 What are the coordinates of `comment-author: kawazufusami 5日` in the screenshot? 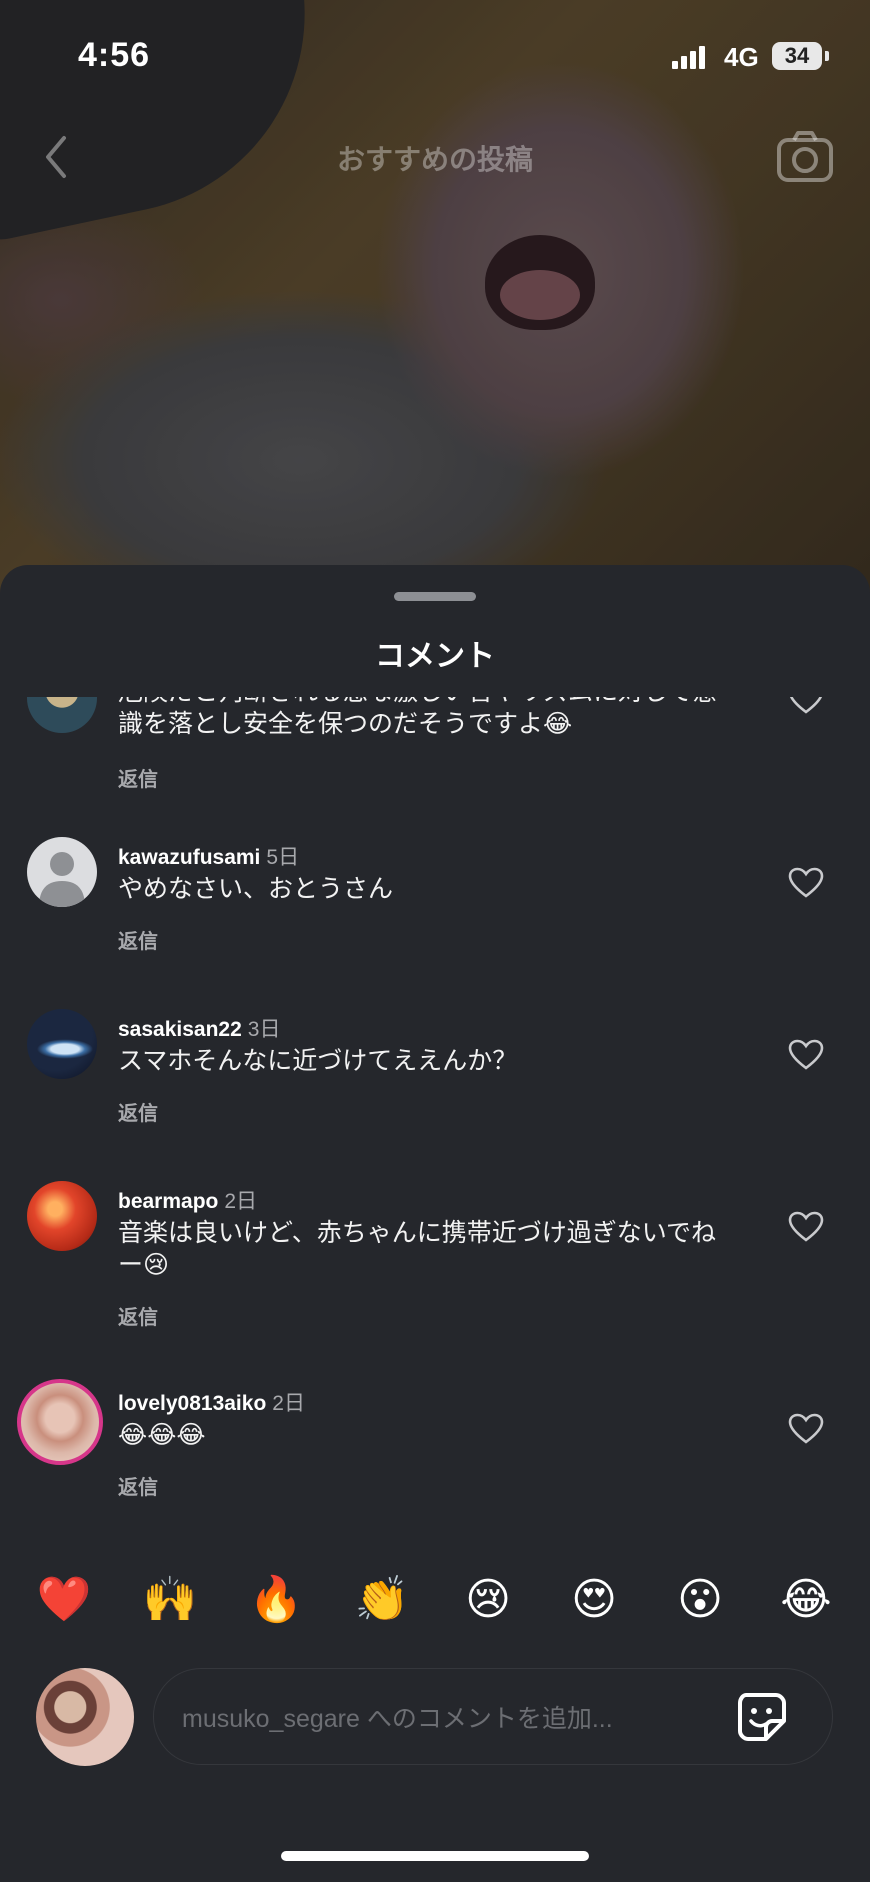 It's located at (208, 856).